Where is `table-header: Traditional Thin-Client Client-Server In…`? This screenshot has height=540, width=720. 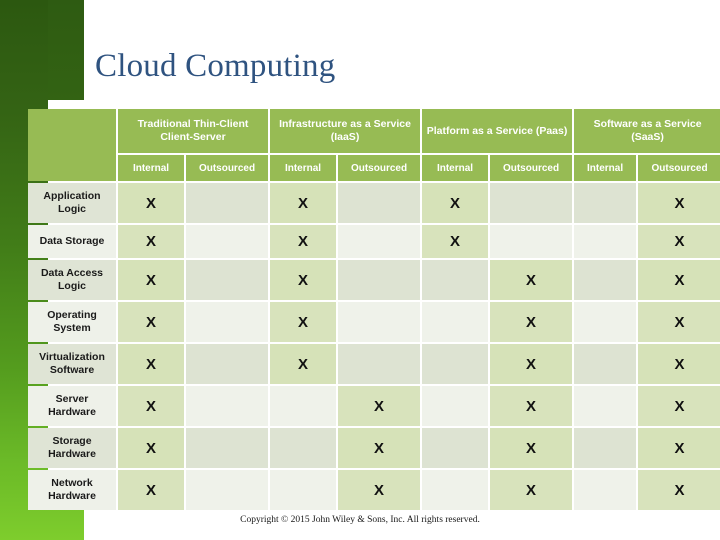 table-header: Traditional Thin-Client Client-Server In… is located at coordinates (374, 145).